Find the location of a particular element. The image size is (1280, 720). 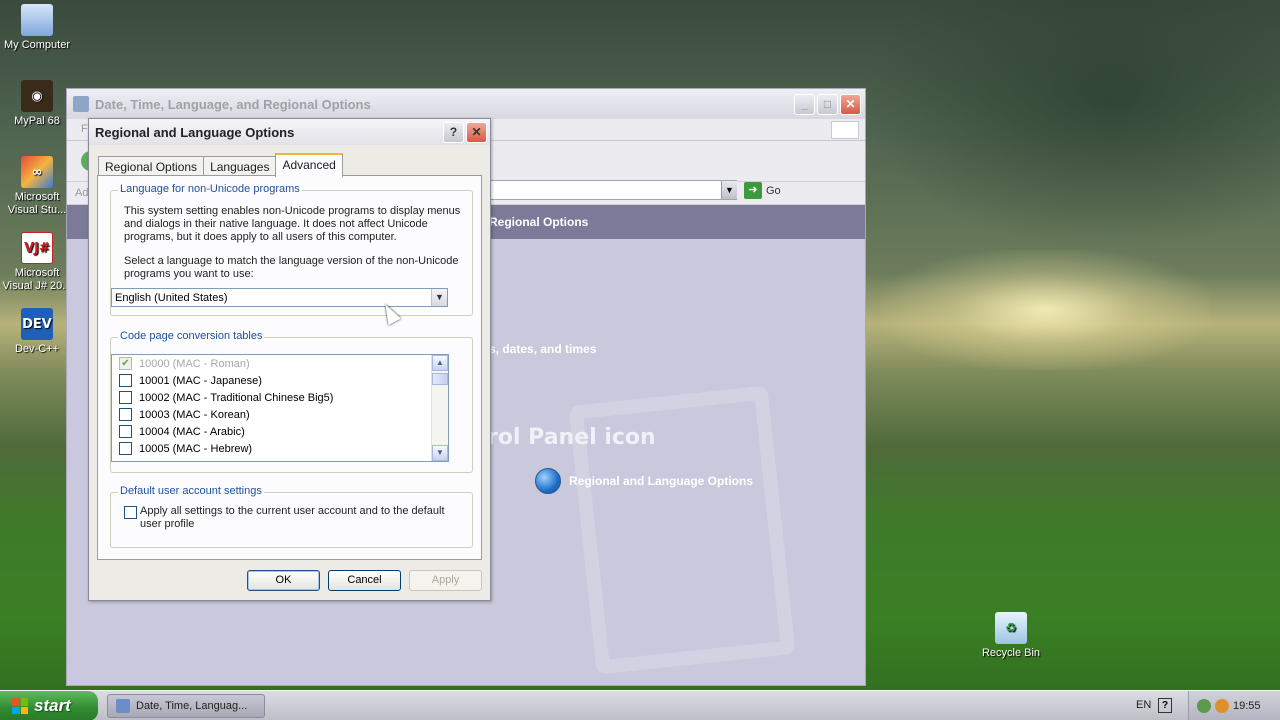

minimize-button: _ is located at coordinates (804, 104).